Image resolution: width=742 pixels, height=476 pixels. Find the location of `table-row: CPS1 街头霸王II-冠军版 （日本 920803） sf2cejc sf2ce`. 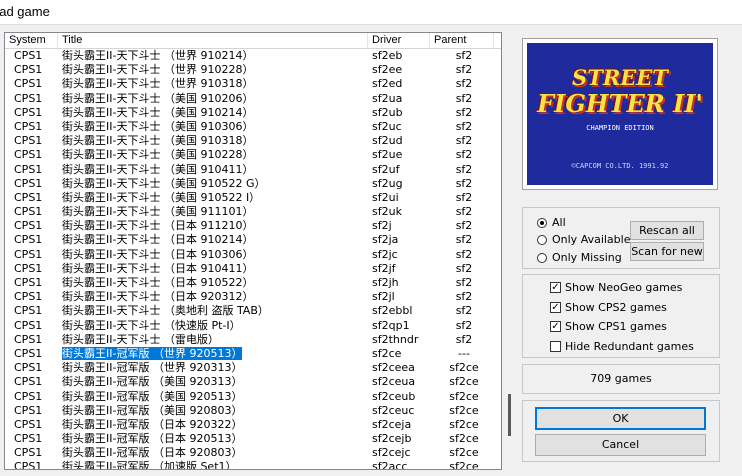

table-row: CPS1 街头霸王II-冠军版 （日本 920803） sf2cejc sf2ce is located at coordinates (253, 453).